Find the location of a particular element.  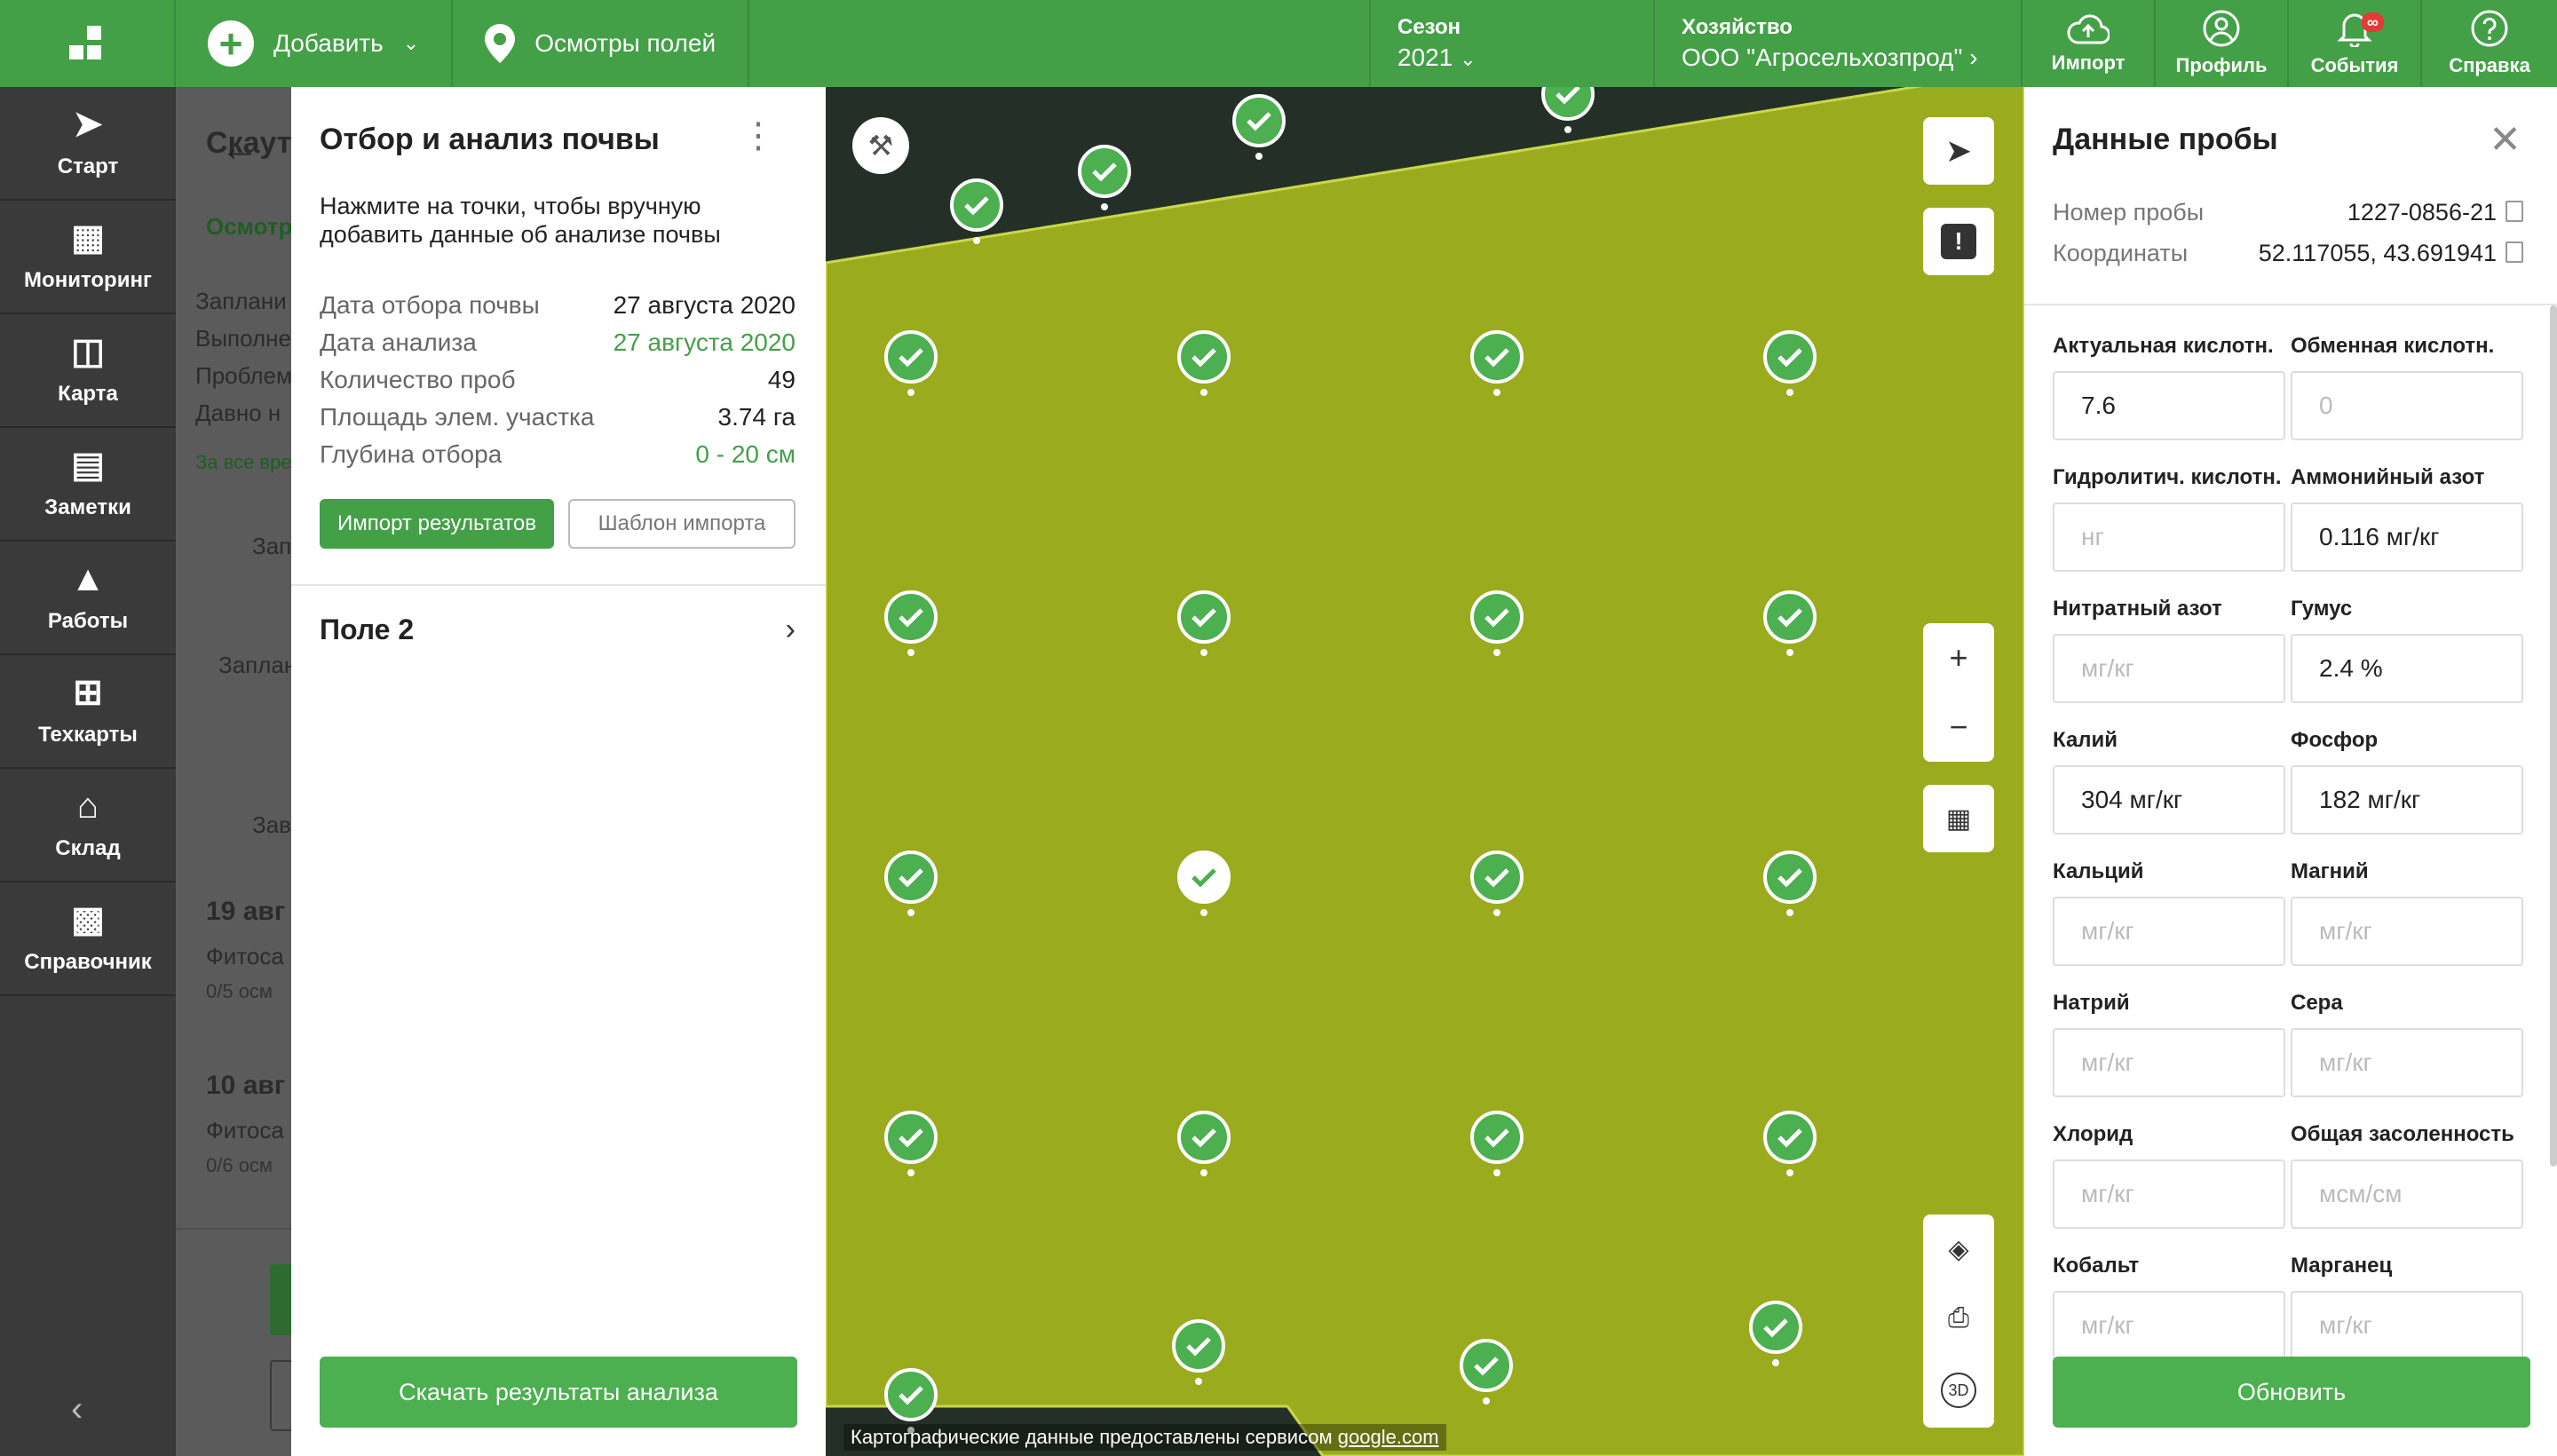

info-row: Дата отбора почвы 27 августа 2020 is located at coordinates (558, 309).